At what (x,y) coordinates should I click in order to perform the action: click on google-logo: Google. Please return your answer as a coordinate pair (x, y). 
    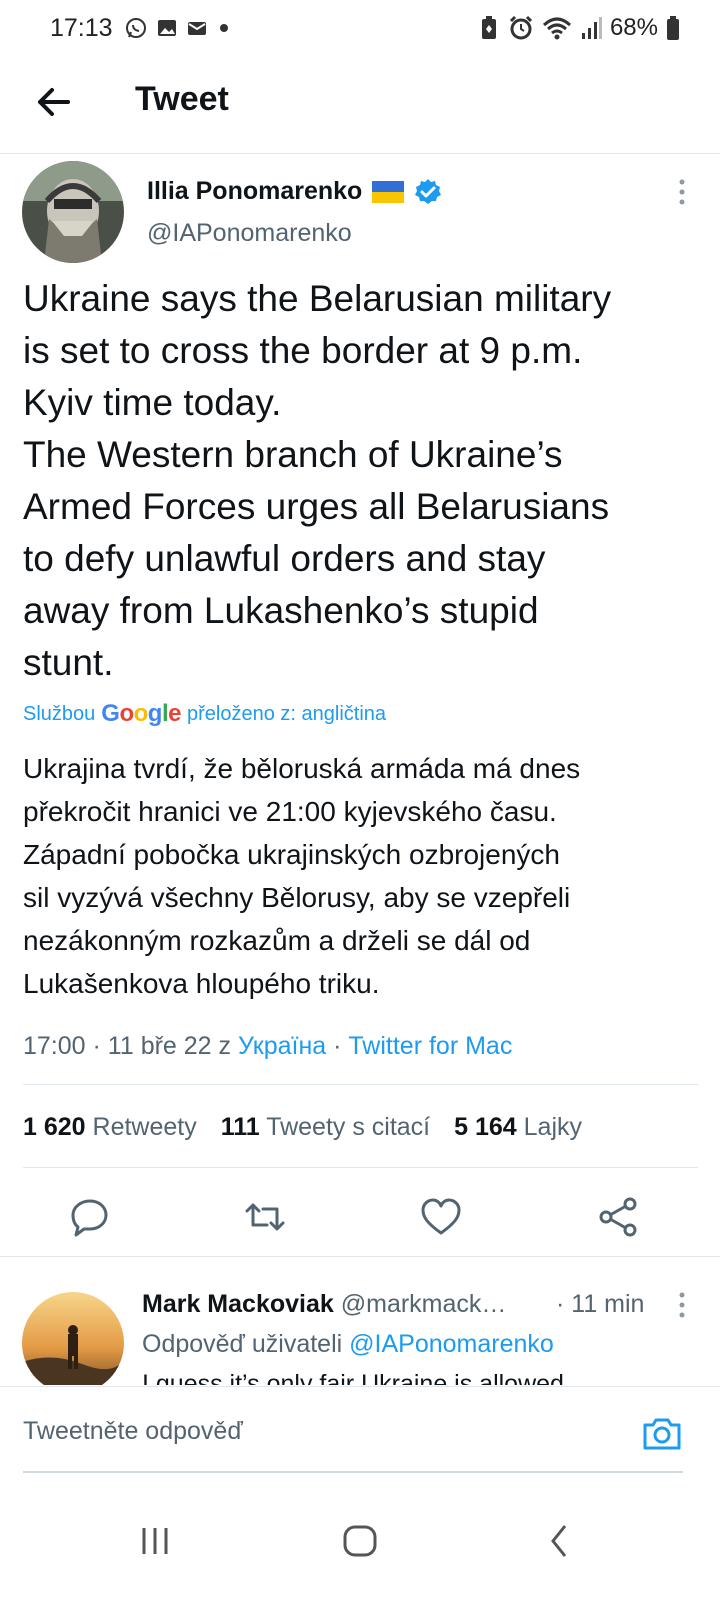
    Looking at the image, I should click on (141, 713).